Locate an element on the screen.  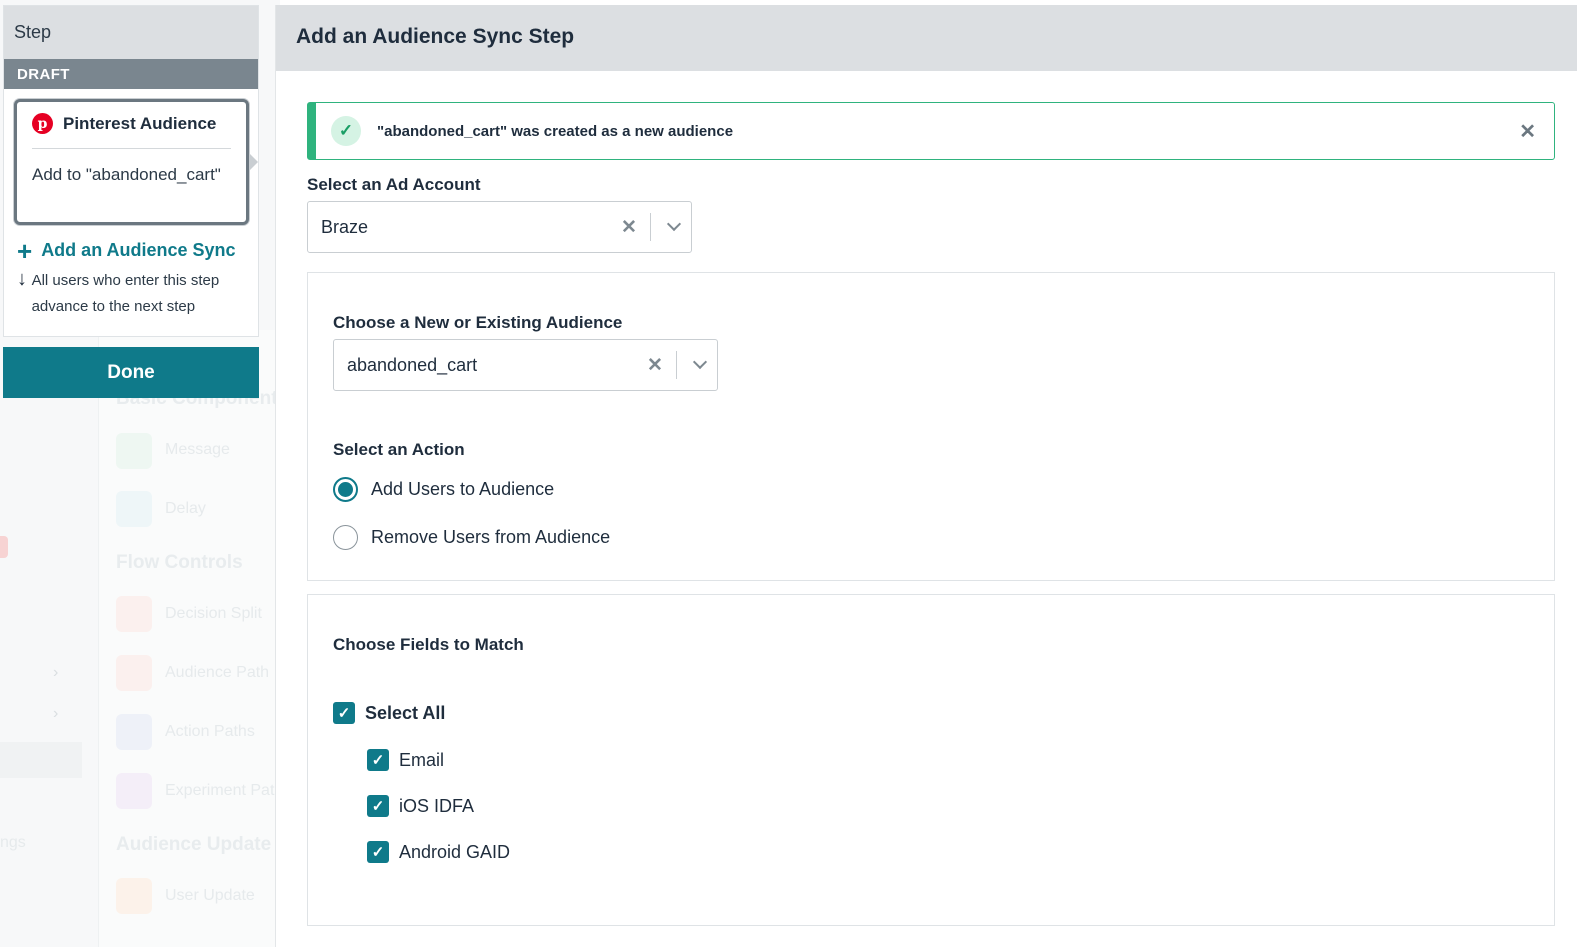
experiment-path-icon is located at coordinates (134, 791).